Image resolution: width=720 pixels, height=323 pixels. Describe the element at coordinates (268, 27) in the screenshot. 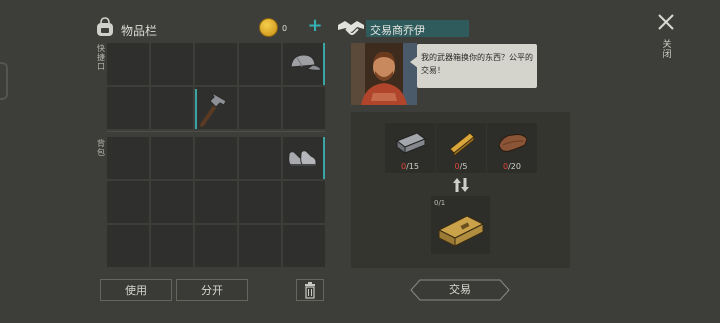

I see `coin-icon` at that location.